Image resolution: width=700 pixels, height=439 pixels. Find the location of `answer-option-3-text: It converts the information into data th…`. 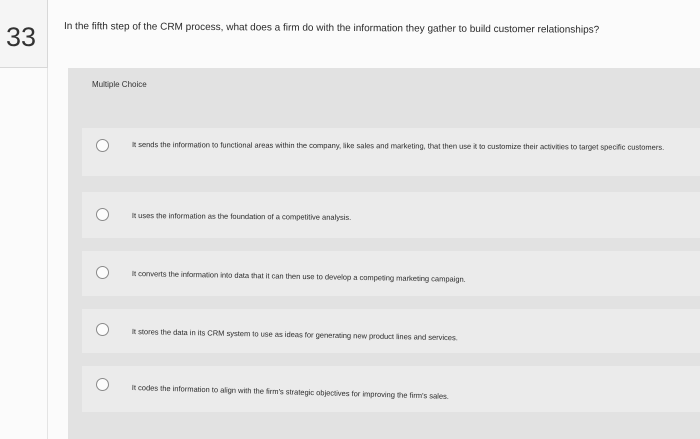

answer-option-3-text: It converts the information into data th… is located at coordinates (298, 276).